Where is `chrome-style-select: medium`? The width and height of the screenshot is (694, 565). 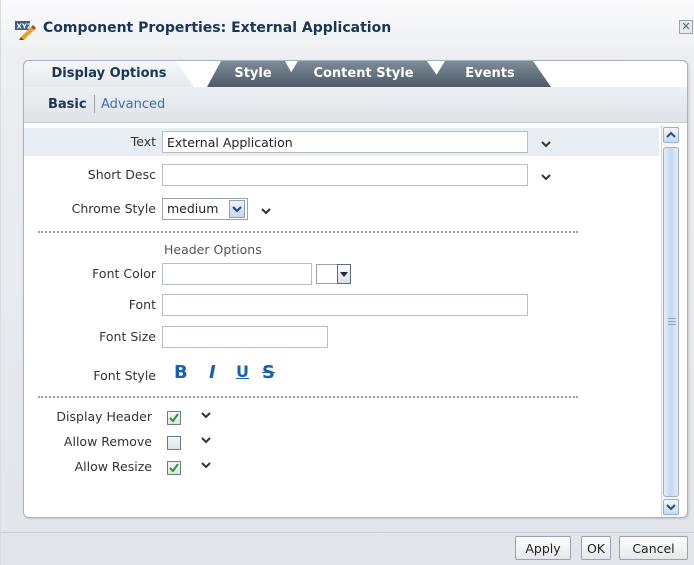 chrome-style-select: medium is located at coordinates (205, 209).